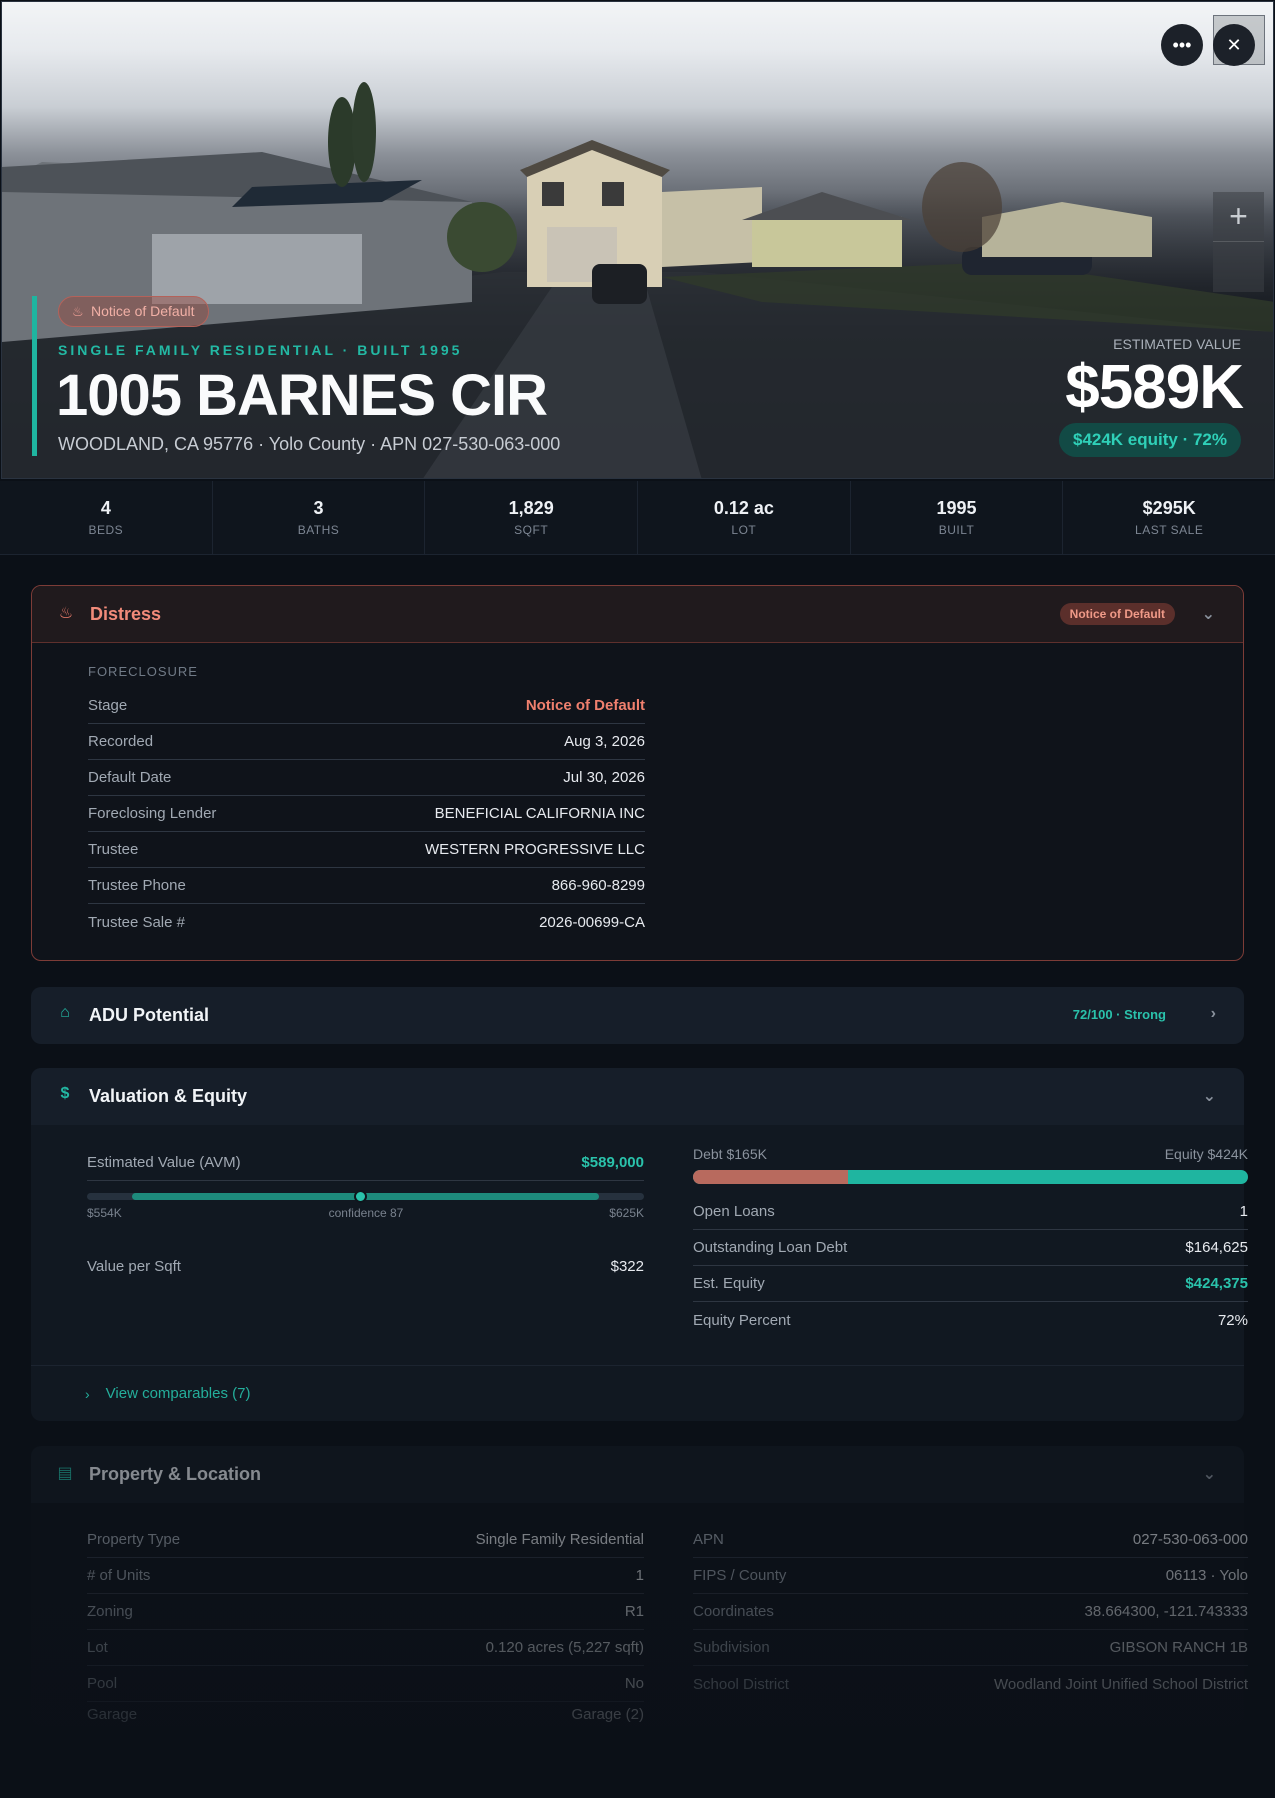  Describe the element at coordinates (708, 1539) in the screenshot. I see `kv-key: APN` at that location.